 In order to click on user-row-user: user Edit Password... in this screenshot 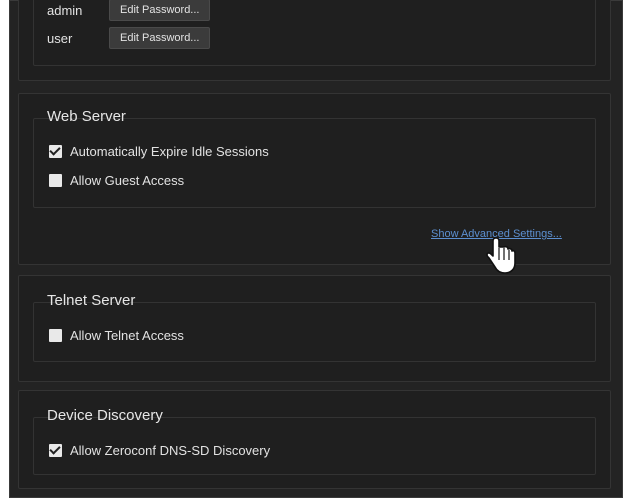, I will do `click(129, 38)`.